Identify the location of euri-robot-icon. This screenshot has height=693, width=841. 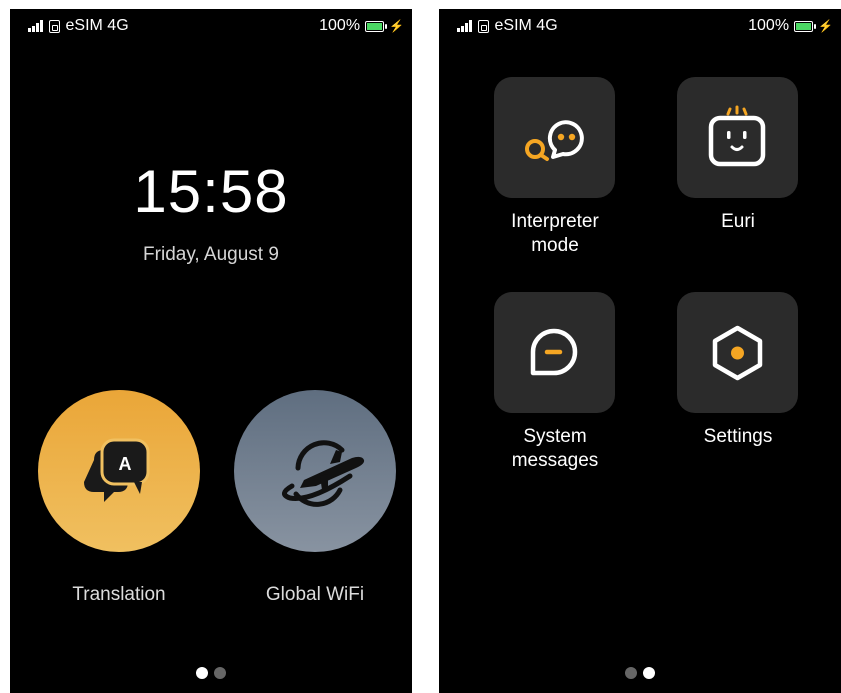
(737, 136).